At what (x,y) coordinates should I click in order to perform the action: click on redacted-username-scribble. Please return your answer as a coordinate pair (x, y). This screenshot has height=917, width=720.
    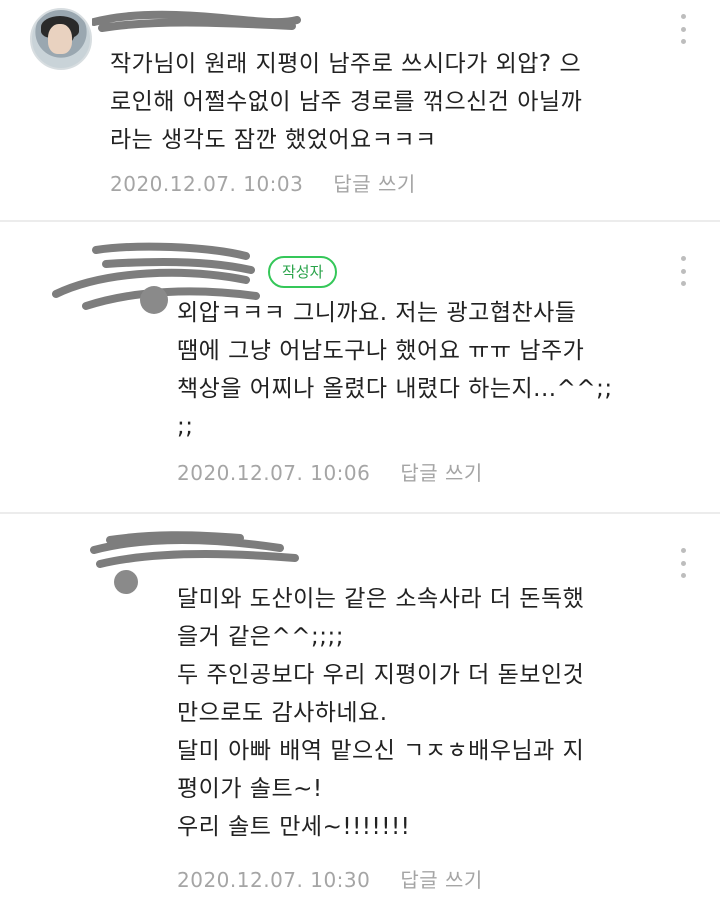
    Looking at the image, I should click on (196, 21).